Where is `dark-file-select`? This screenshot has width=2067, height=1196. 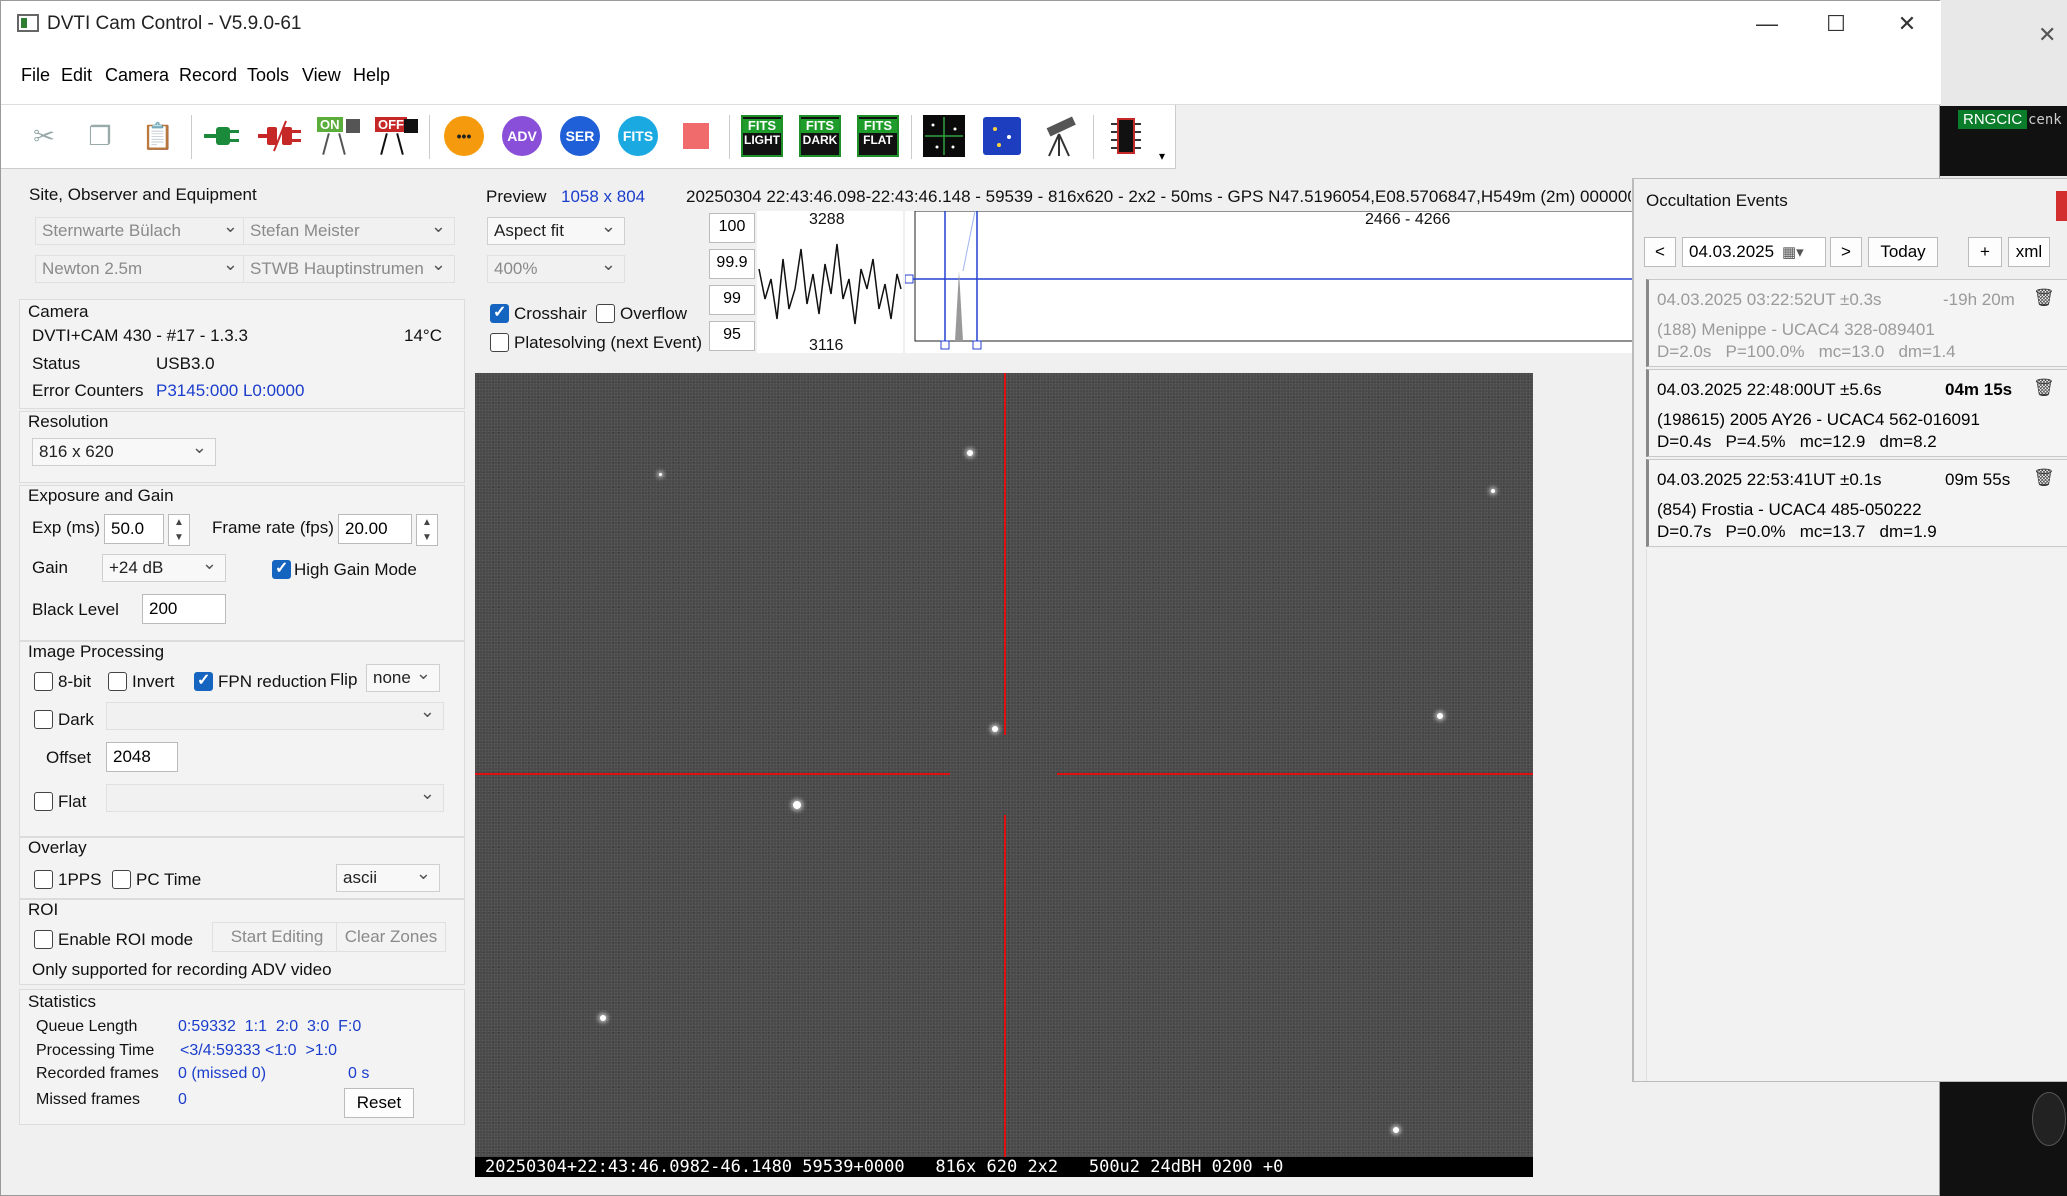 dark-file-select is located at coordinates (275, 716).